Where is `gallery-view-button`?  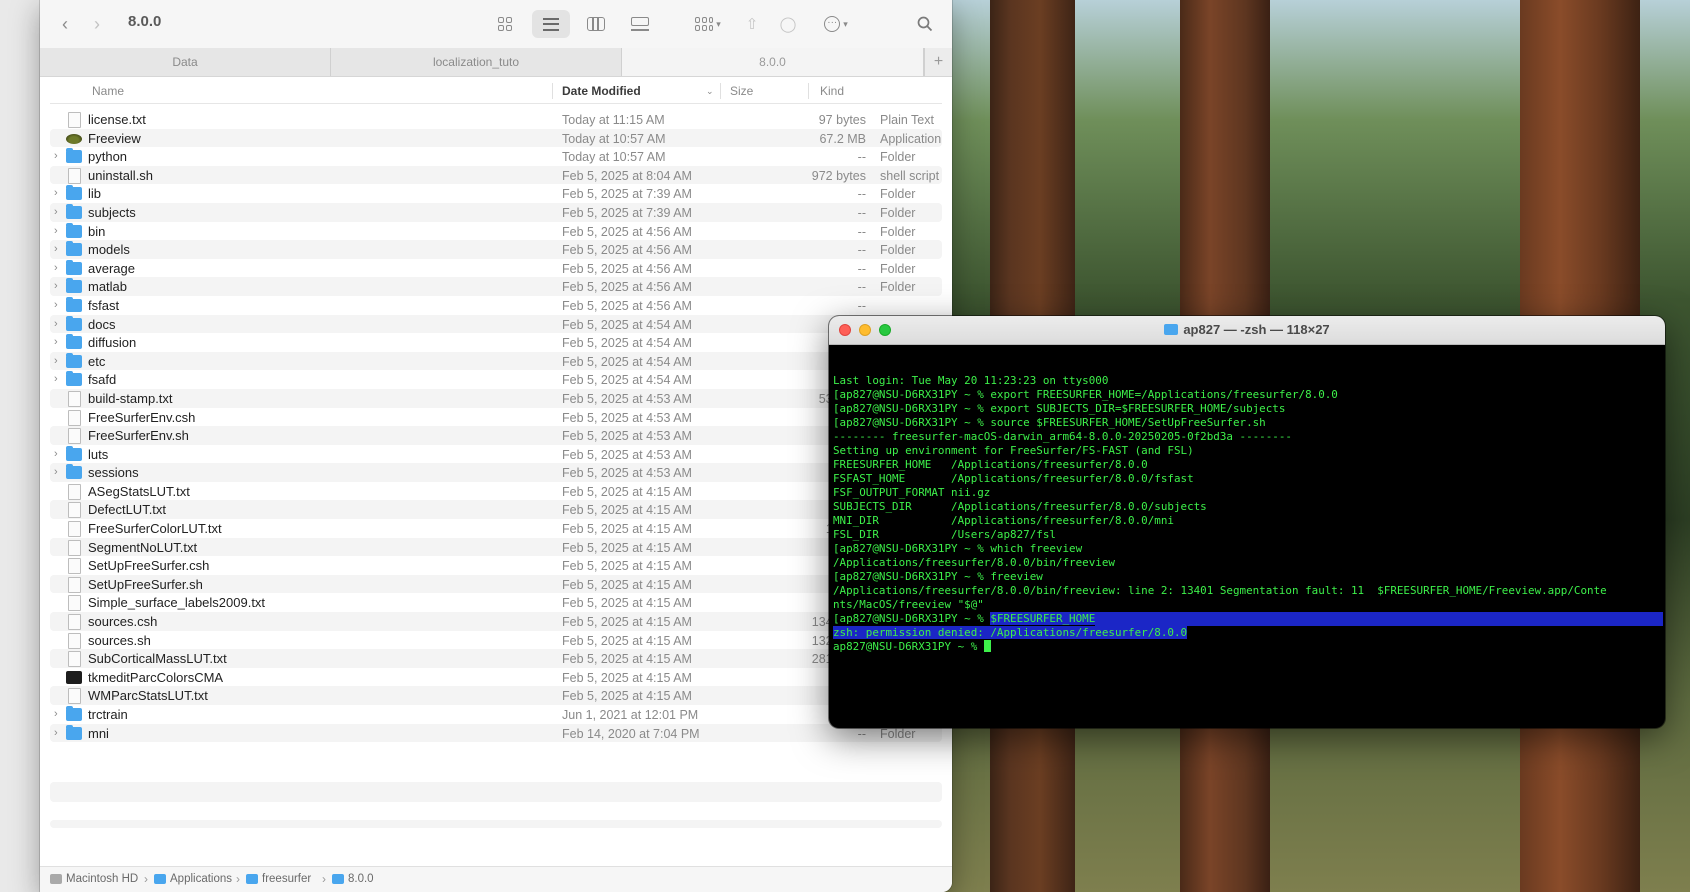 gallery-view-button is located at coordinates (640, 24).